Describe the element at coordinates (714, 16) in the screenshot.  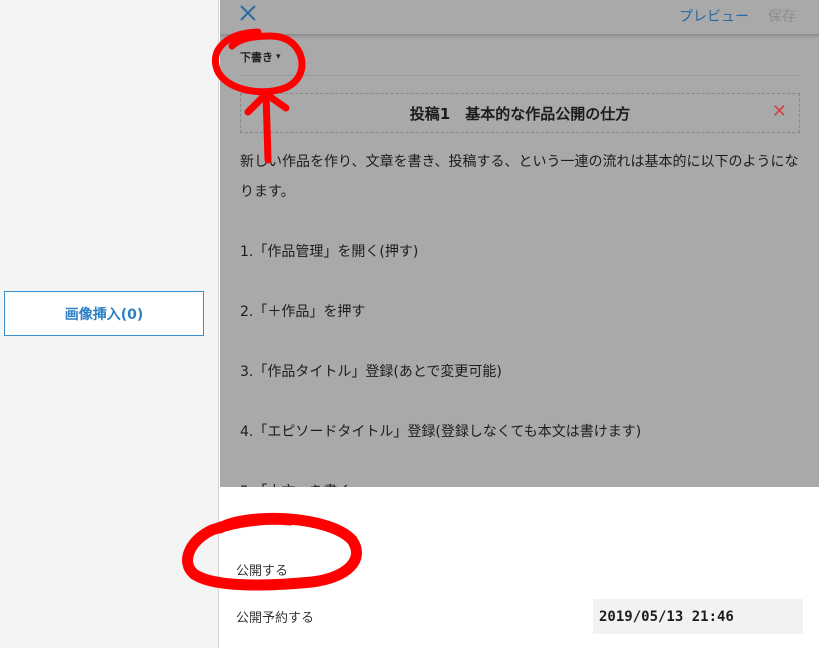
I see `preview-link: プレビュー` at that location.